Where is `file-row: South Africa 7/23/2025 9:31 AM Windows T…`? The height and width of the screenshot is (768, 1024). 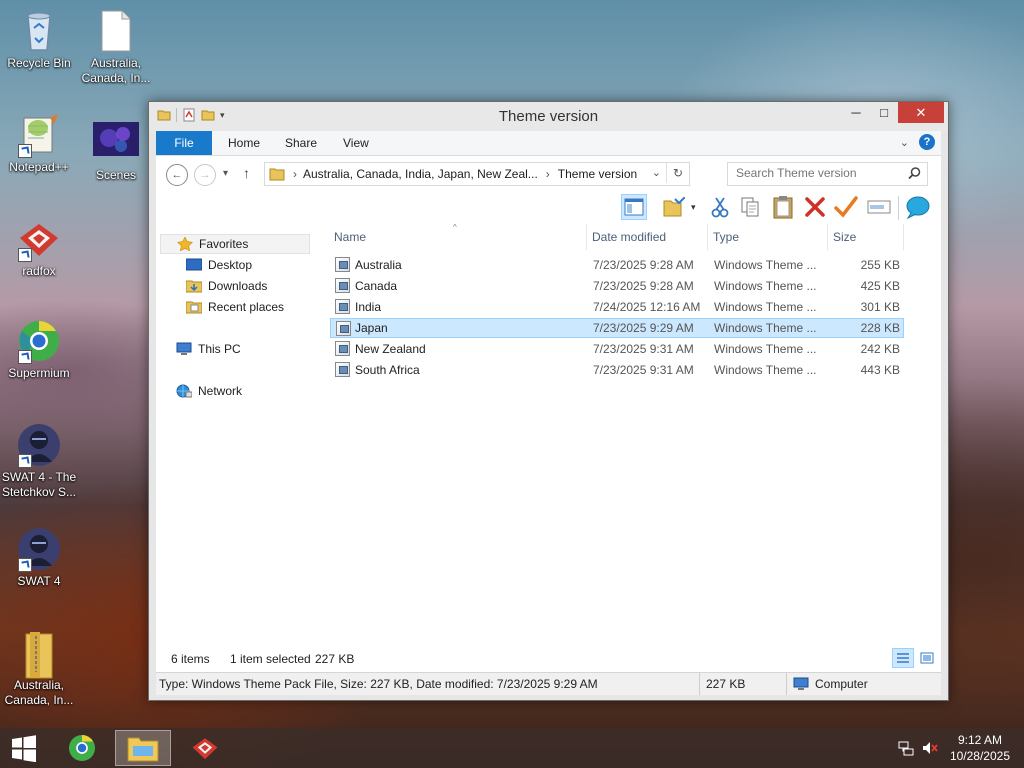 file-row: South Africa 7/23/2025 9:31 AM Windows T… is located at coordinates (617, 370).